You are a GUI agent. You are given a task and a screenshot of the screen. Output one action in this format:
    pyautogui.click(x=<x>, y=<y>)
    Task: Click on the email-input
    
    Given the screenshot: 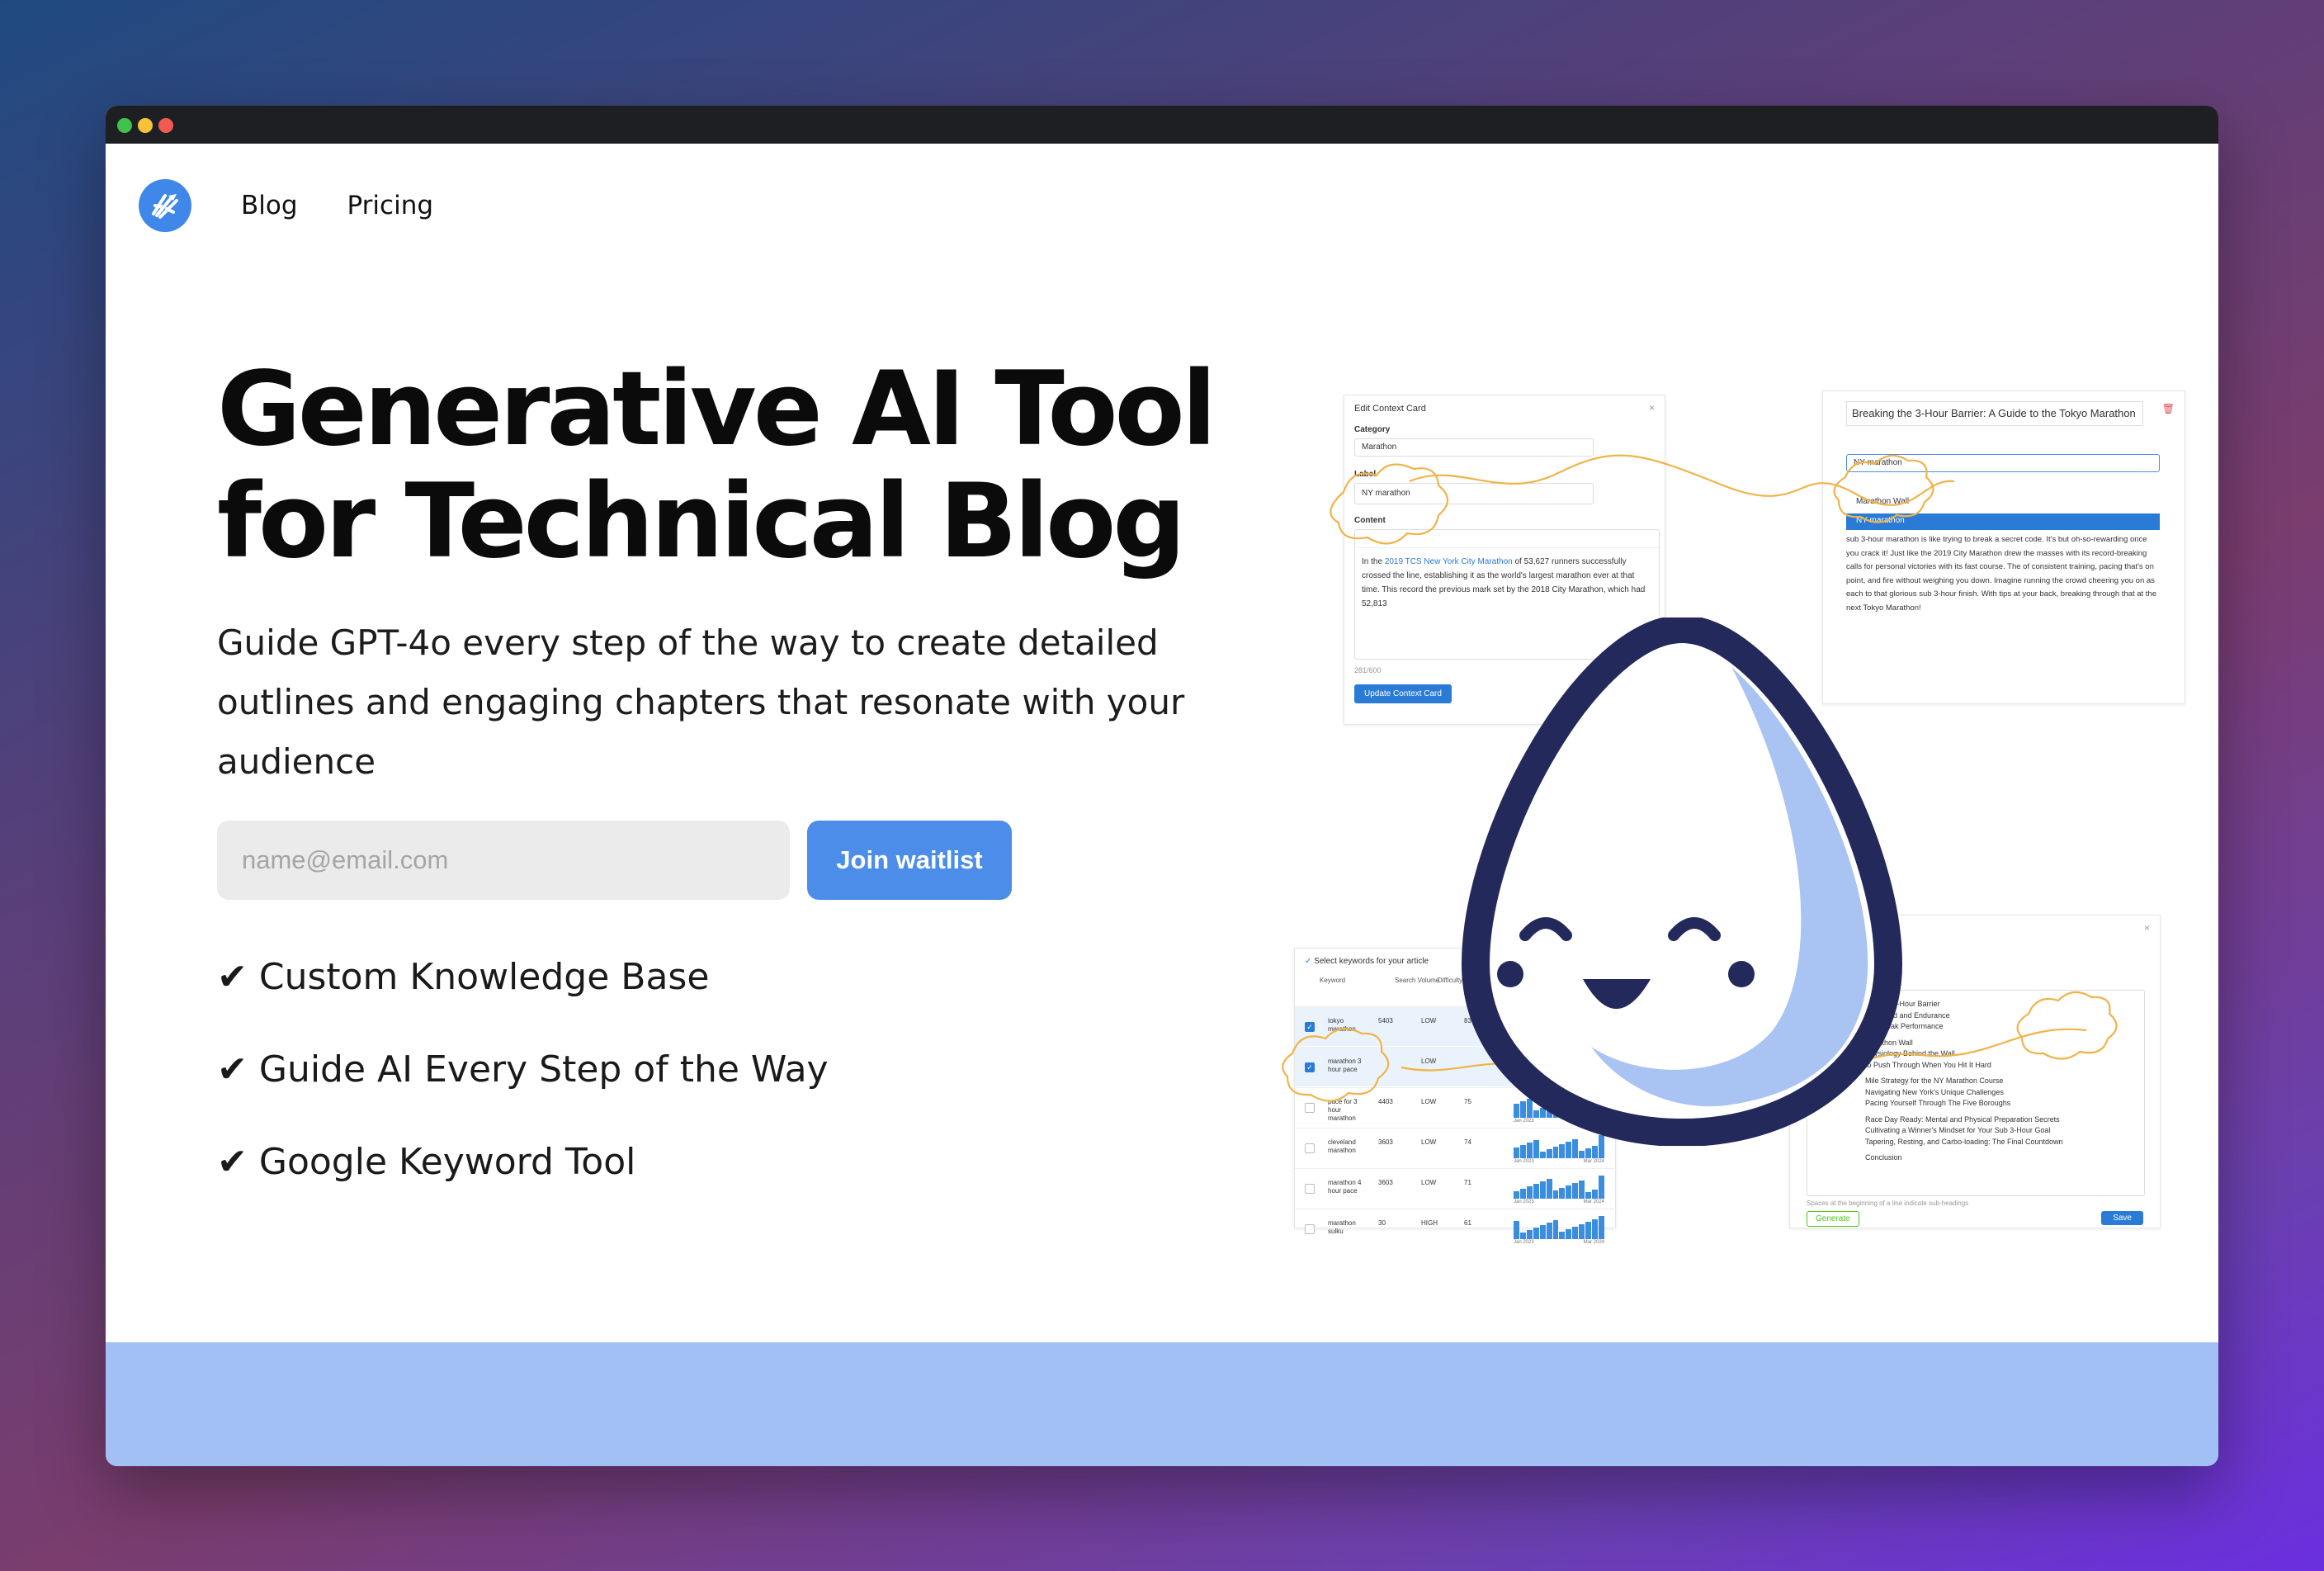 What is the action you would take?
    pyautogui.click(x=503, y=861)
    